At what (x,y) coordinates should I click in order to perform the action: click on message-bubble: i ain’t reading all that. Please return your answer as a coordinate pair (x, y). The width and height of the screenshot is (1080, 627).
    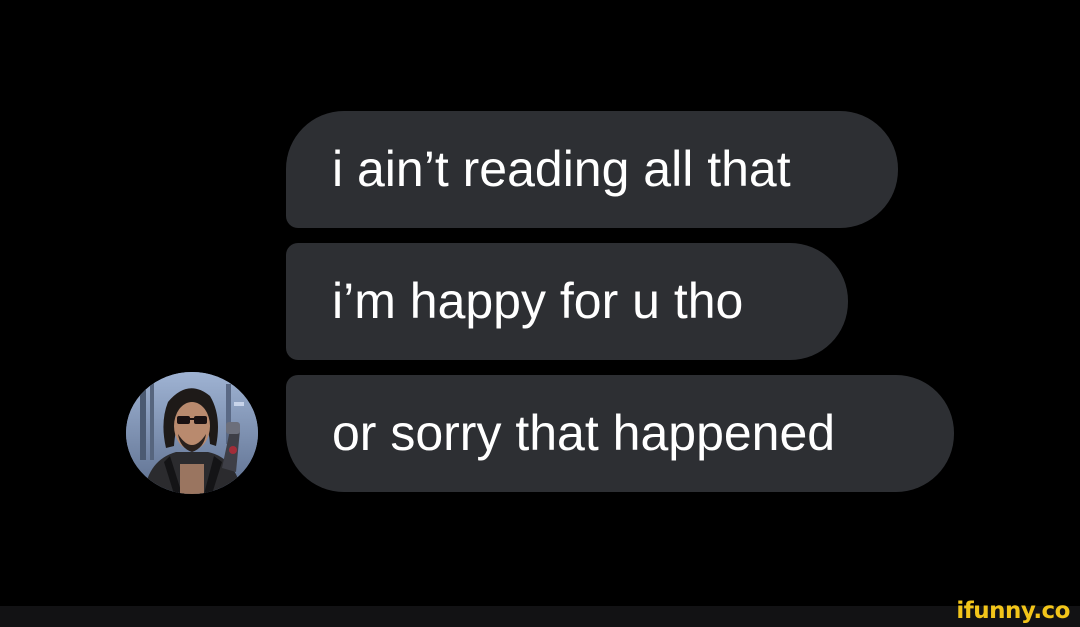
    Looking at the image, I should click on (592, 169).